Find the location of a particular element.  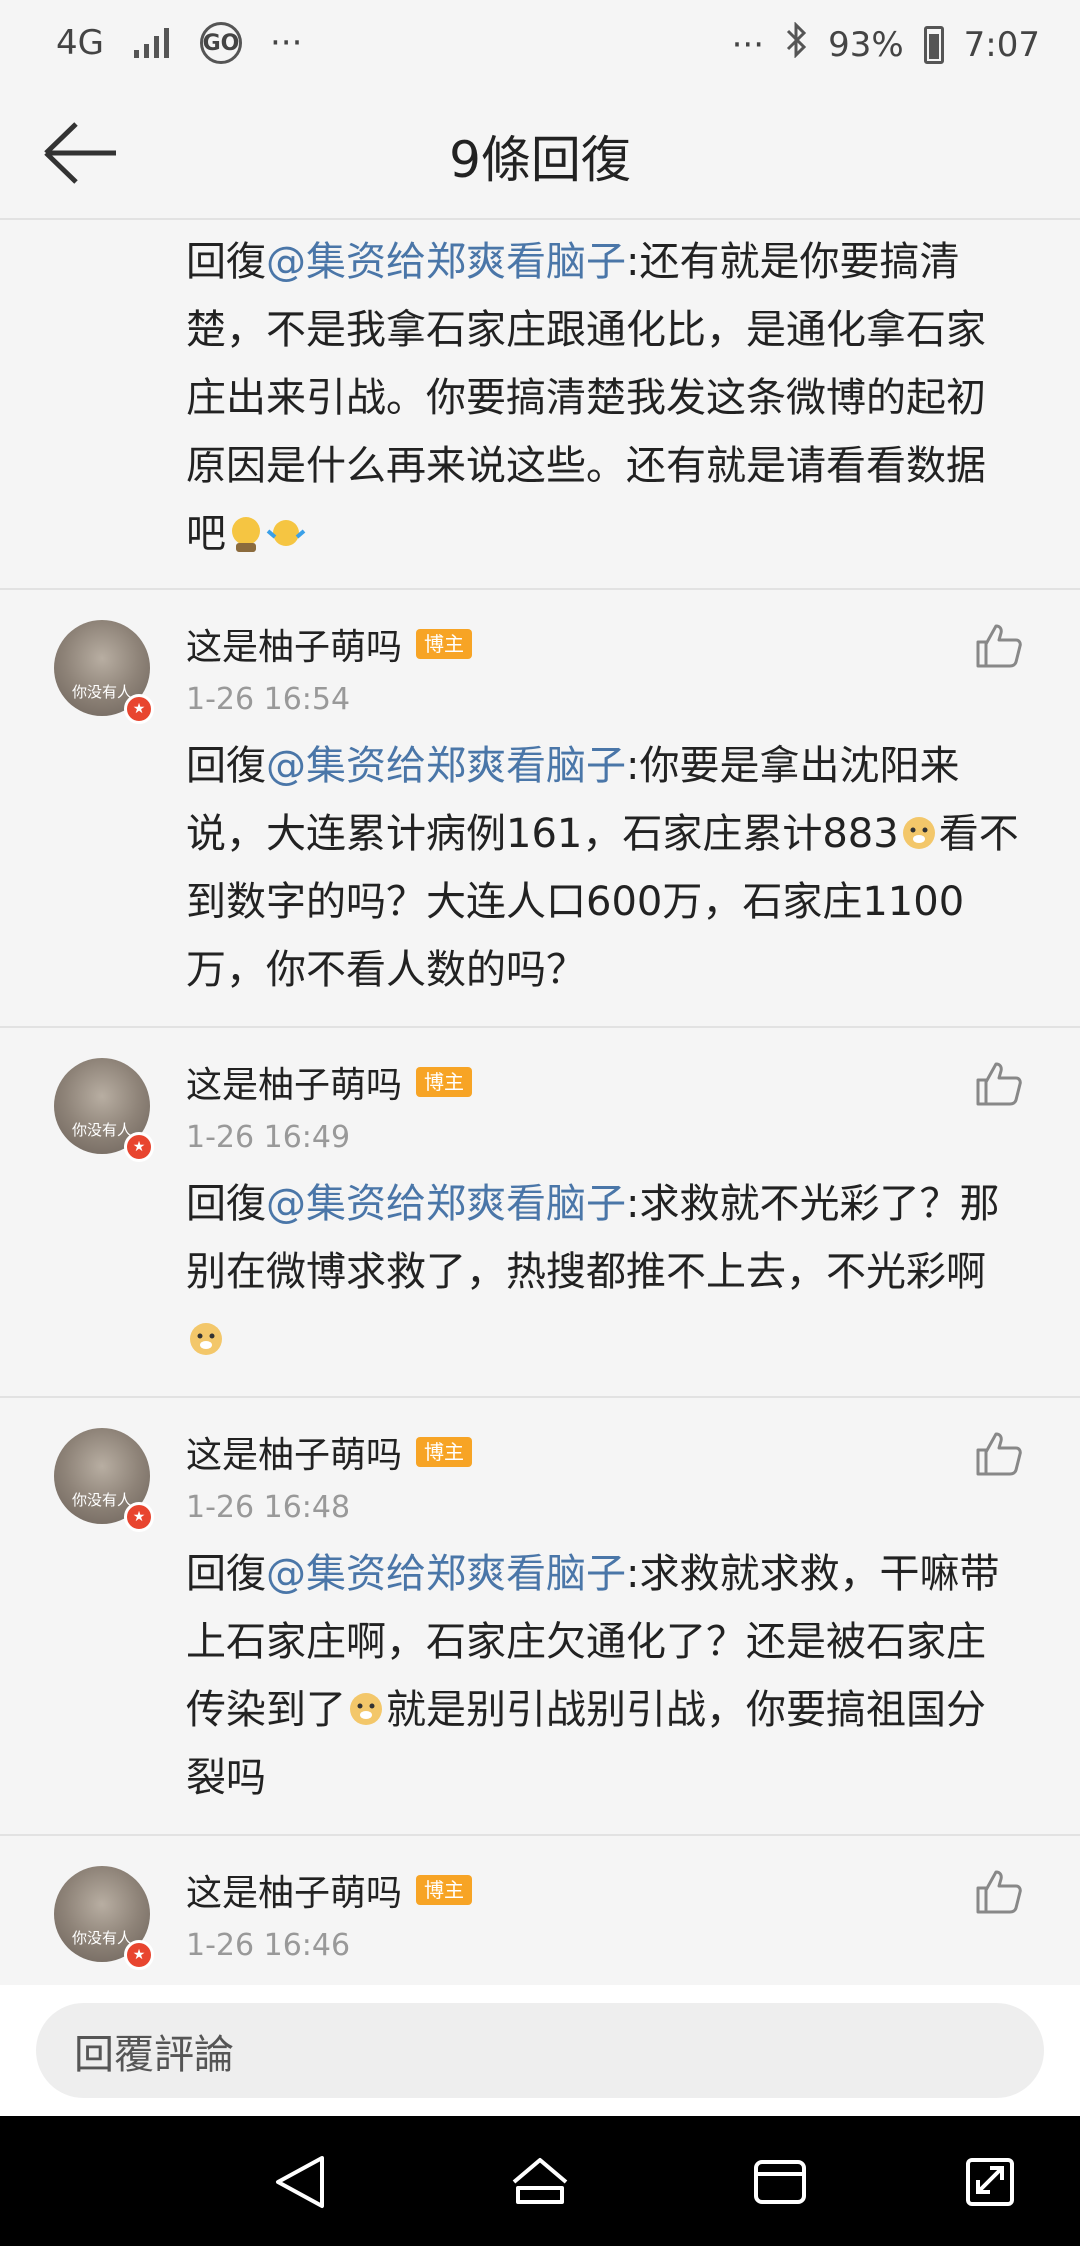

reply-input: 回覆評論 is located at coordinates (540, 2050).